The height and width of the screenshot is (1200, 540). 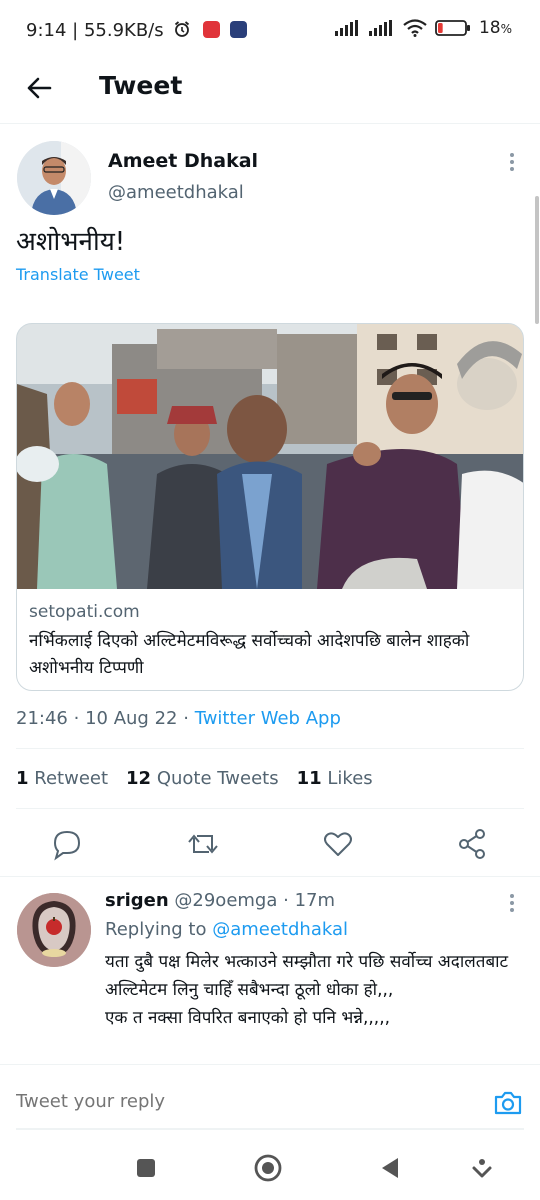 What do you see at coordinates (270, 93) in the screenshot?
I see `top-app-bar: Tweet` at bounding box center [270, 93].